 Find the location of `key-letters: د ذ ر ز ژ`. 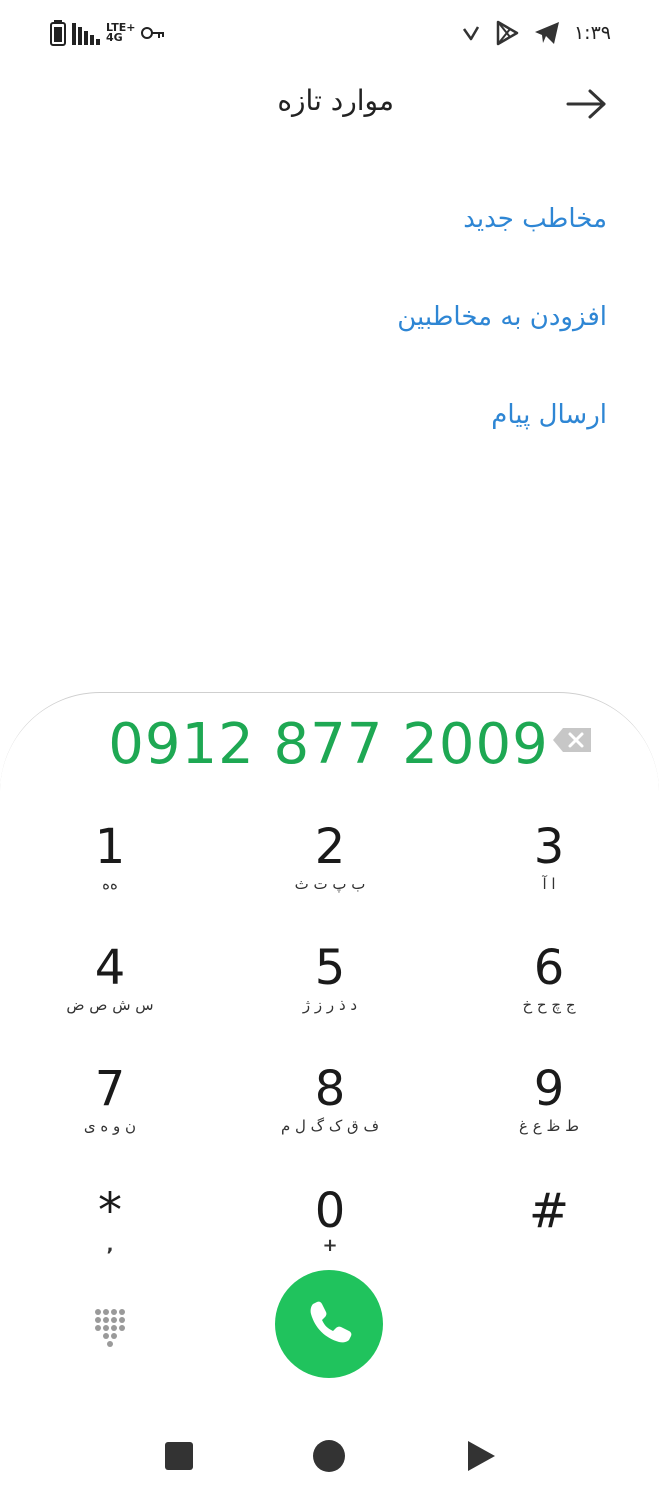

key-letters: د ذ ر ز ژ is located at coordinates (330, 1005).